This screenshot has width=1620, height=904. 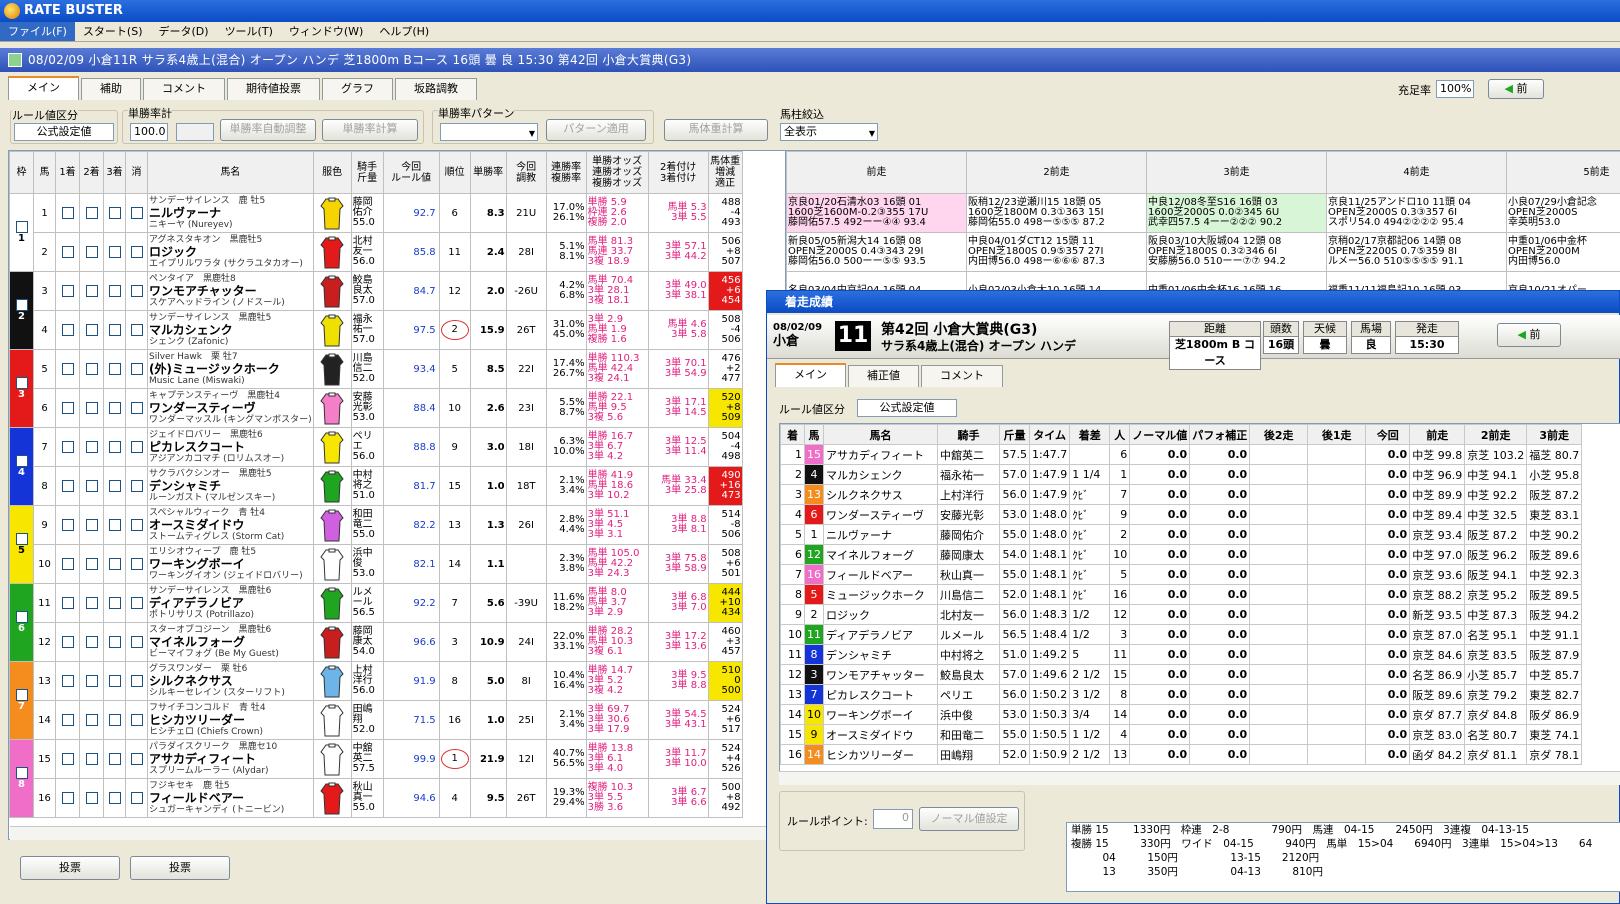 I want to click on header-cell: 1着, so click(x=67, y=172).